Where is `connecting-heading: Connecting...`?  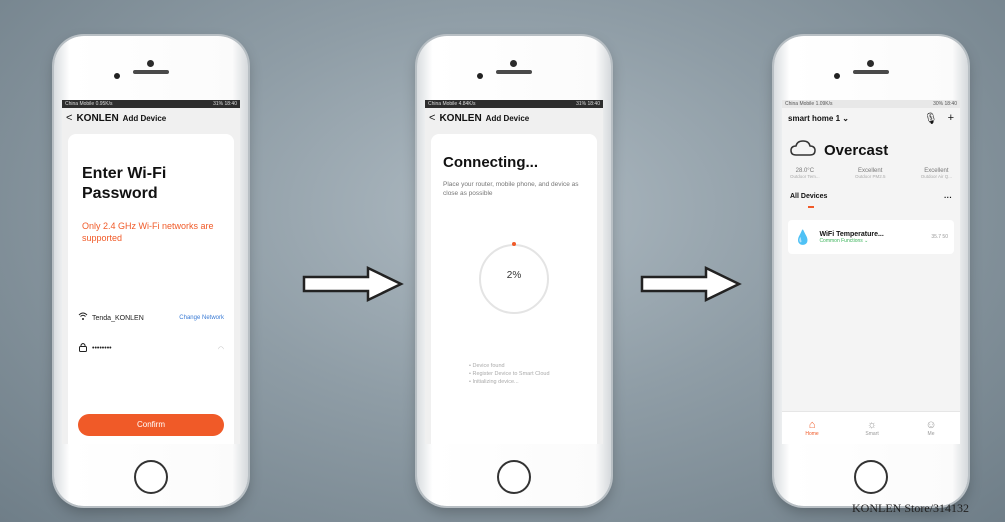 connecting-heading: Connecting... is located at coordinates (490, 162).